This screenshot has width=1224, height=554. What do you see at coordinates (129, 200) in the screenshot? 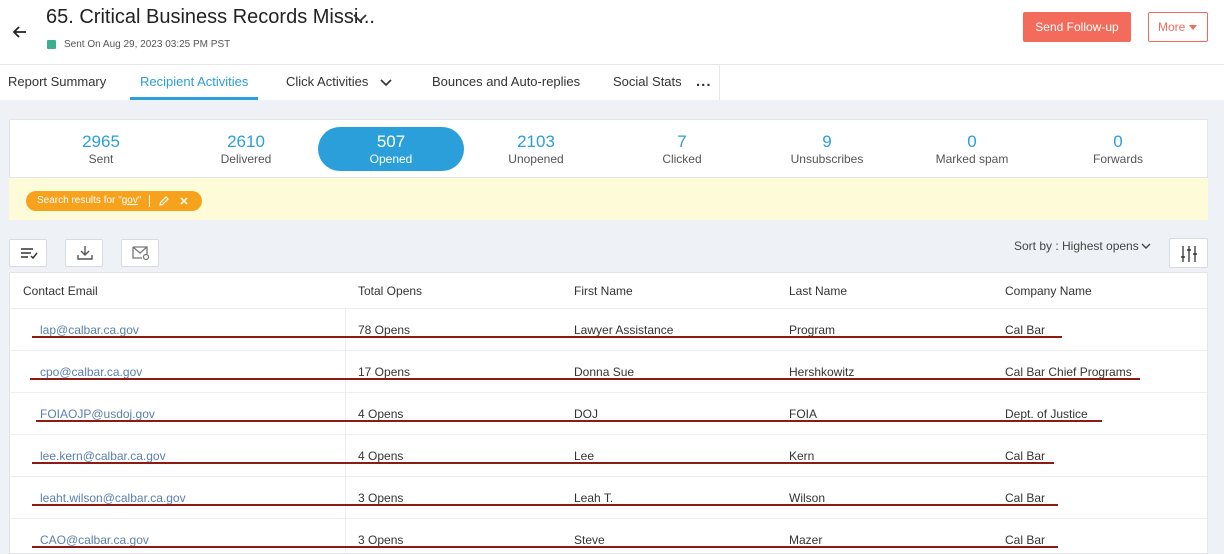
I see `chip-query: gov` at bounding box center [129, 200].